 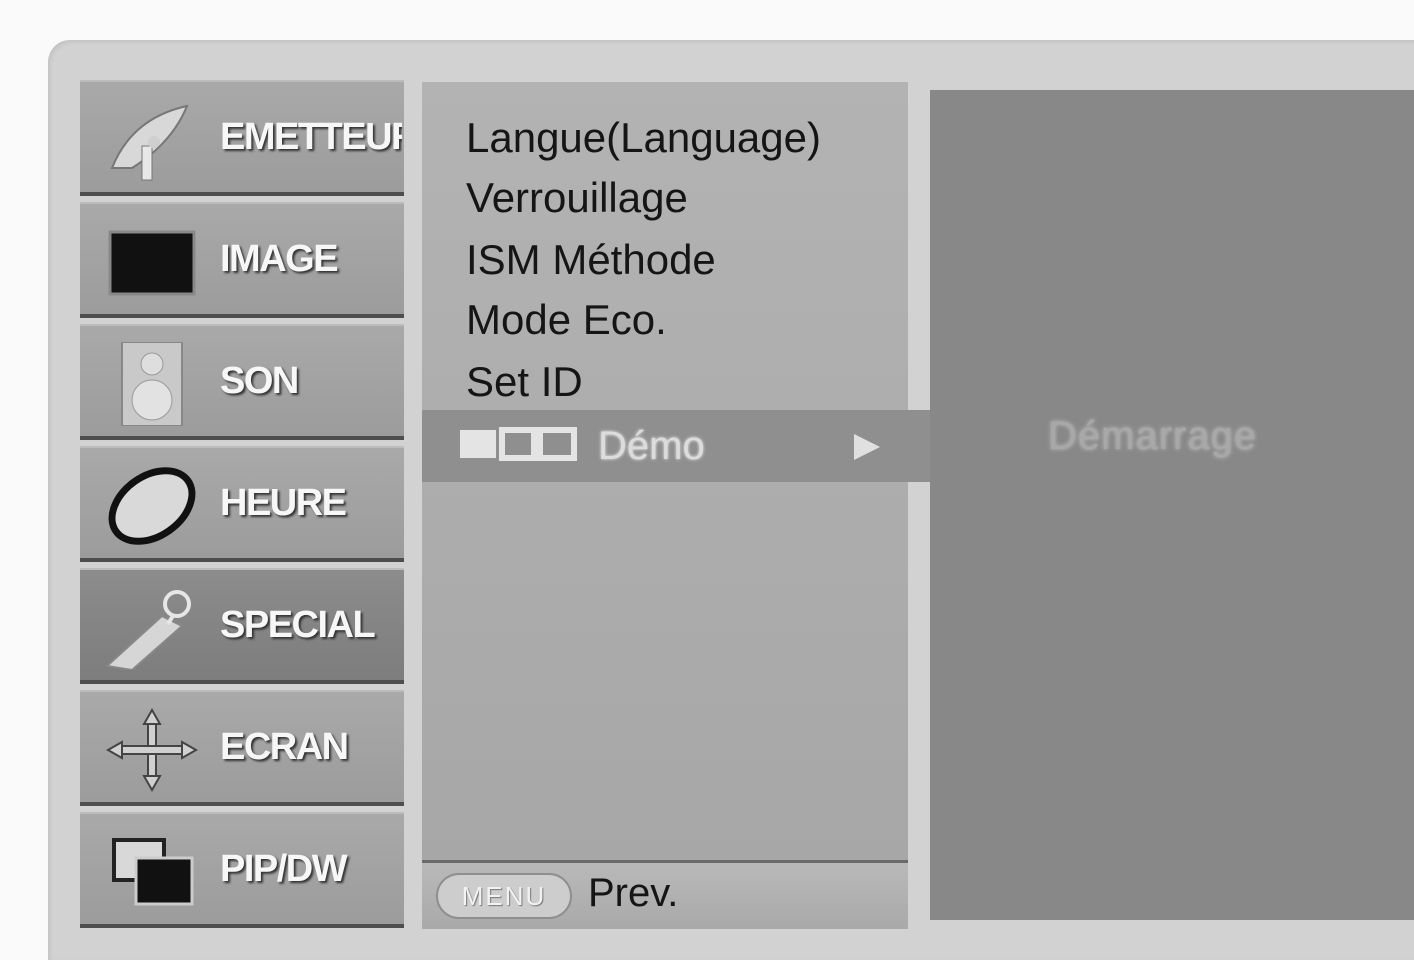 I want to click on submenu-item-demo: Démo, so click(x=677, y=446).